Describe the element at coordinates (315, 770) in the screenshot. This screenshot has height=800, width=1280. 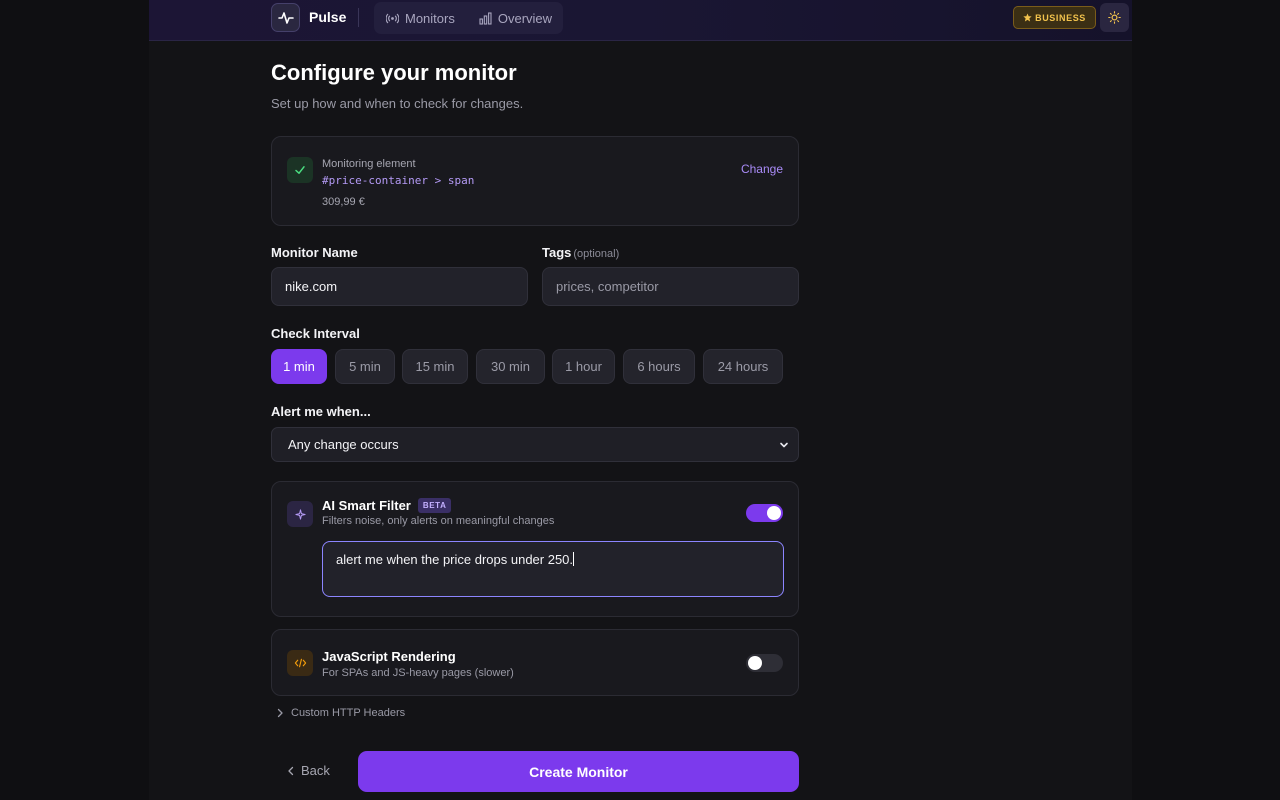
I see `back-label: Back` at that location.